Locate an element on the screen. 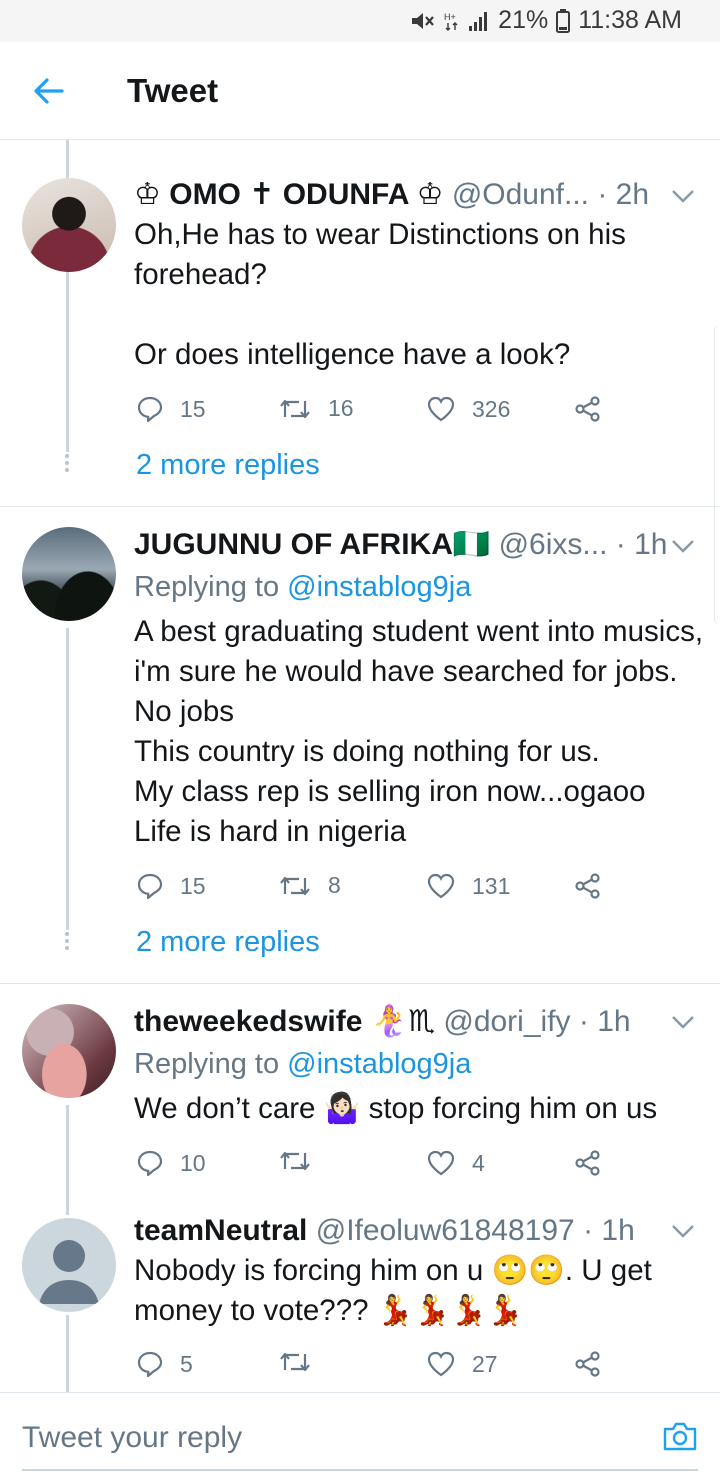 The height and width of the screenshot is (1480, 720). tweet-actions: 10 4 is located at coordinates (371, 1164).